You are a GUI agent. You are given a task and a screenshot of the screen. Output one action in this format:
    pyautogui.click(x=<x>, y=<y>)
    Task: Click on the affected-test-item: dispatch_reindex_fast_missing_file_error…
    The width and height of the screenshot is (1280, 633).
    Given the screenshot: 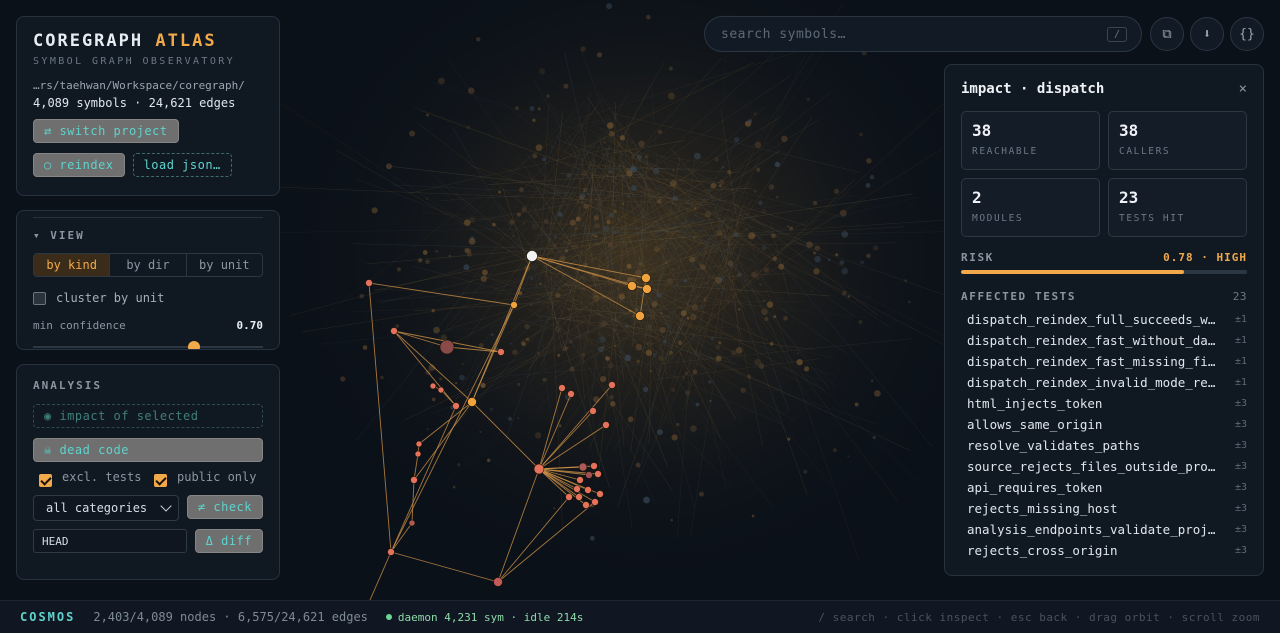 What is the action you would take?
    pyautogui.click(x=1104, y=361)
    